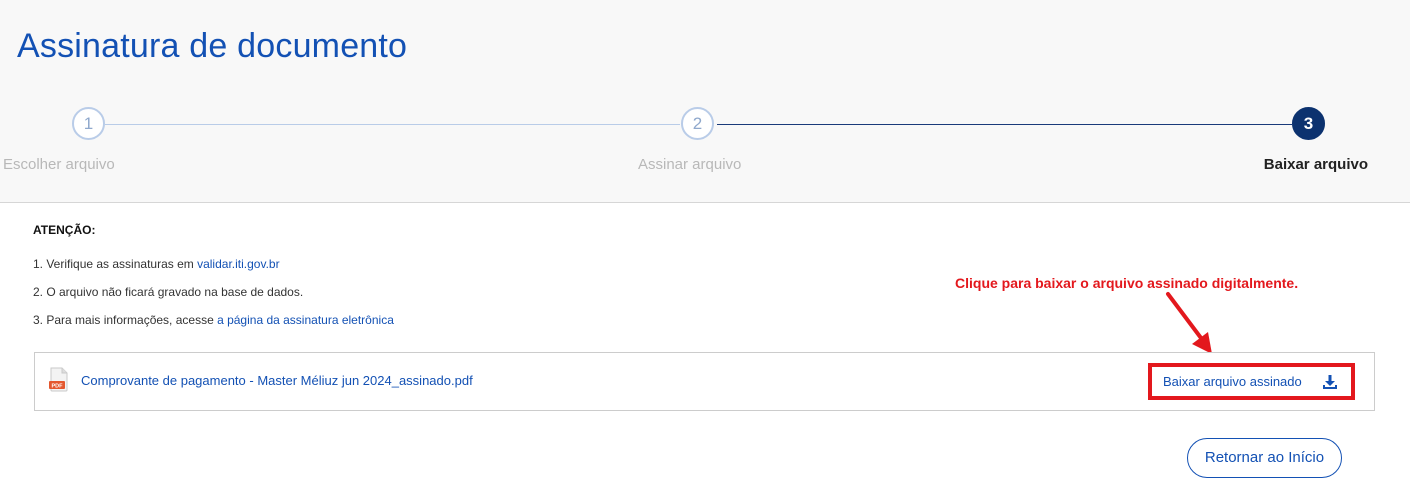 The image size is (1410, 478). Describe the element at coordinates (125, 320) in the screenshot. I see `notice-item-3-text: 3. Para mais informações, acesse` at that location.